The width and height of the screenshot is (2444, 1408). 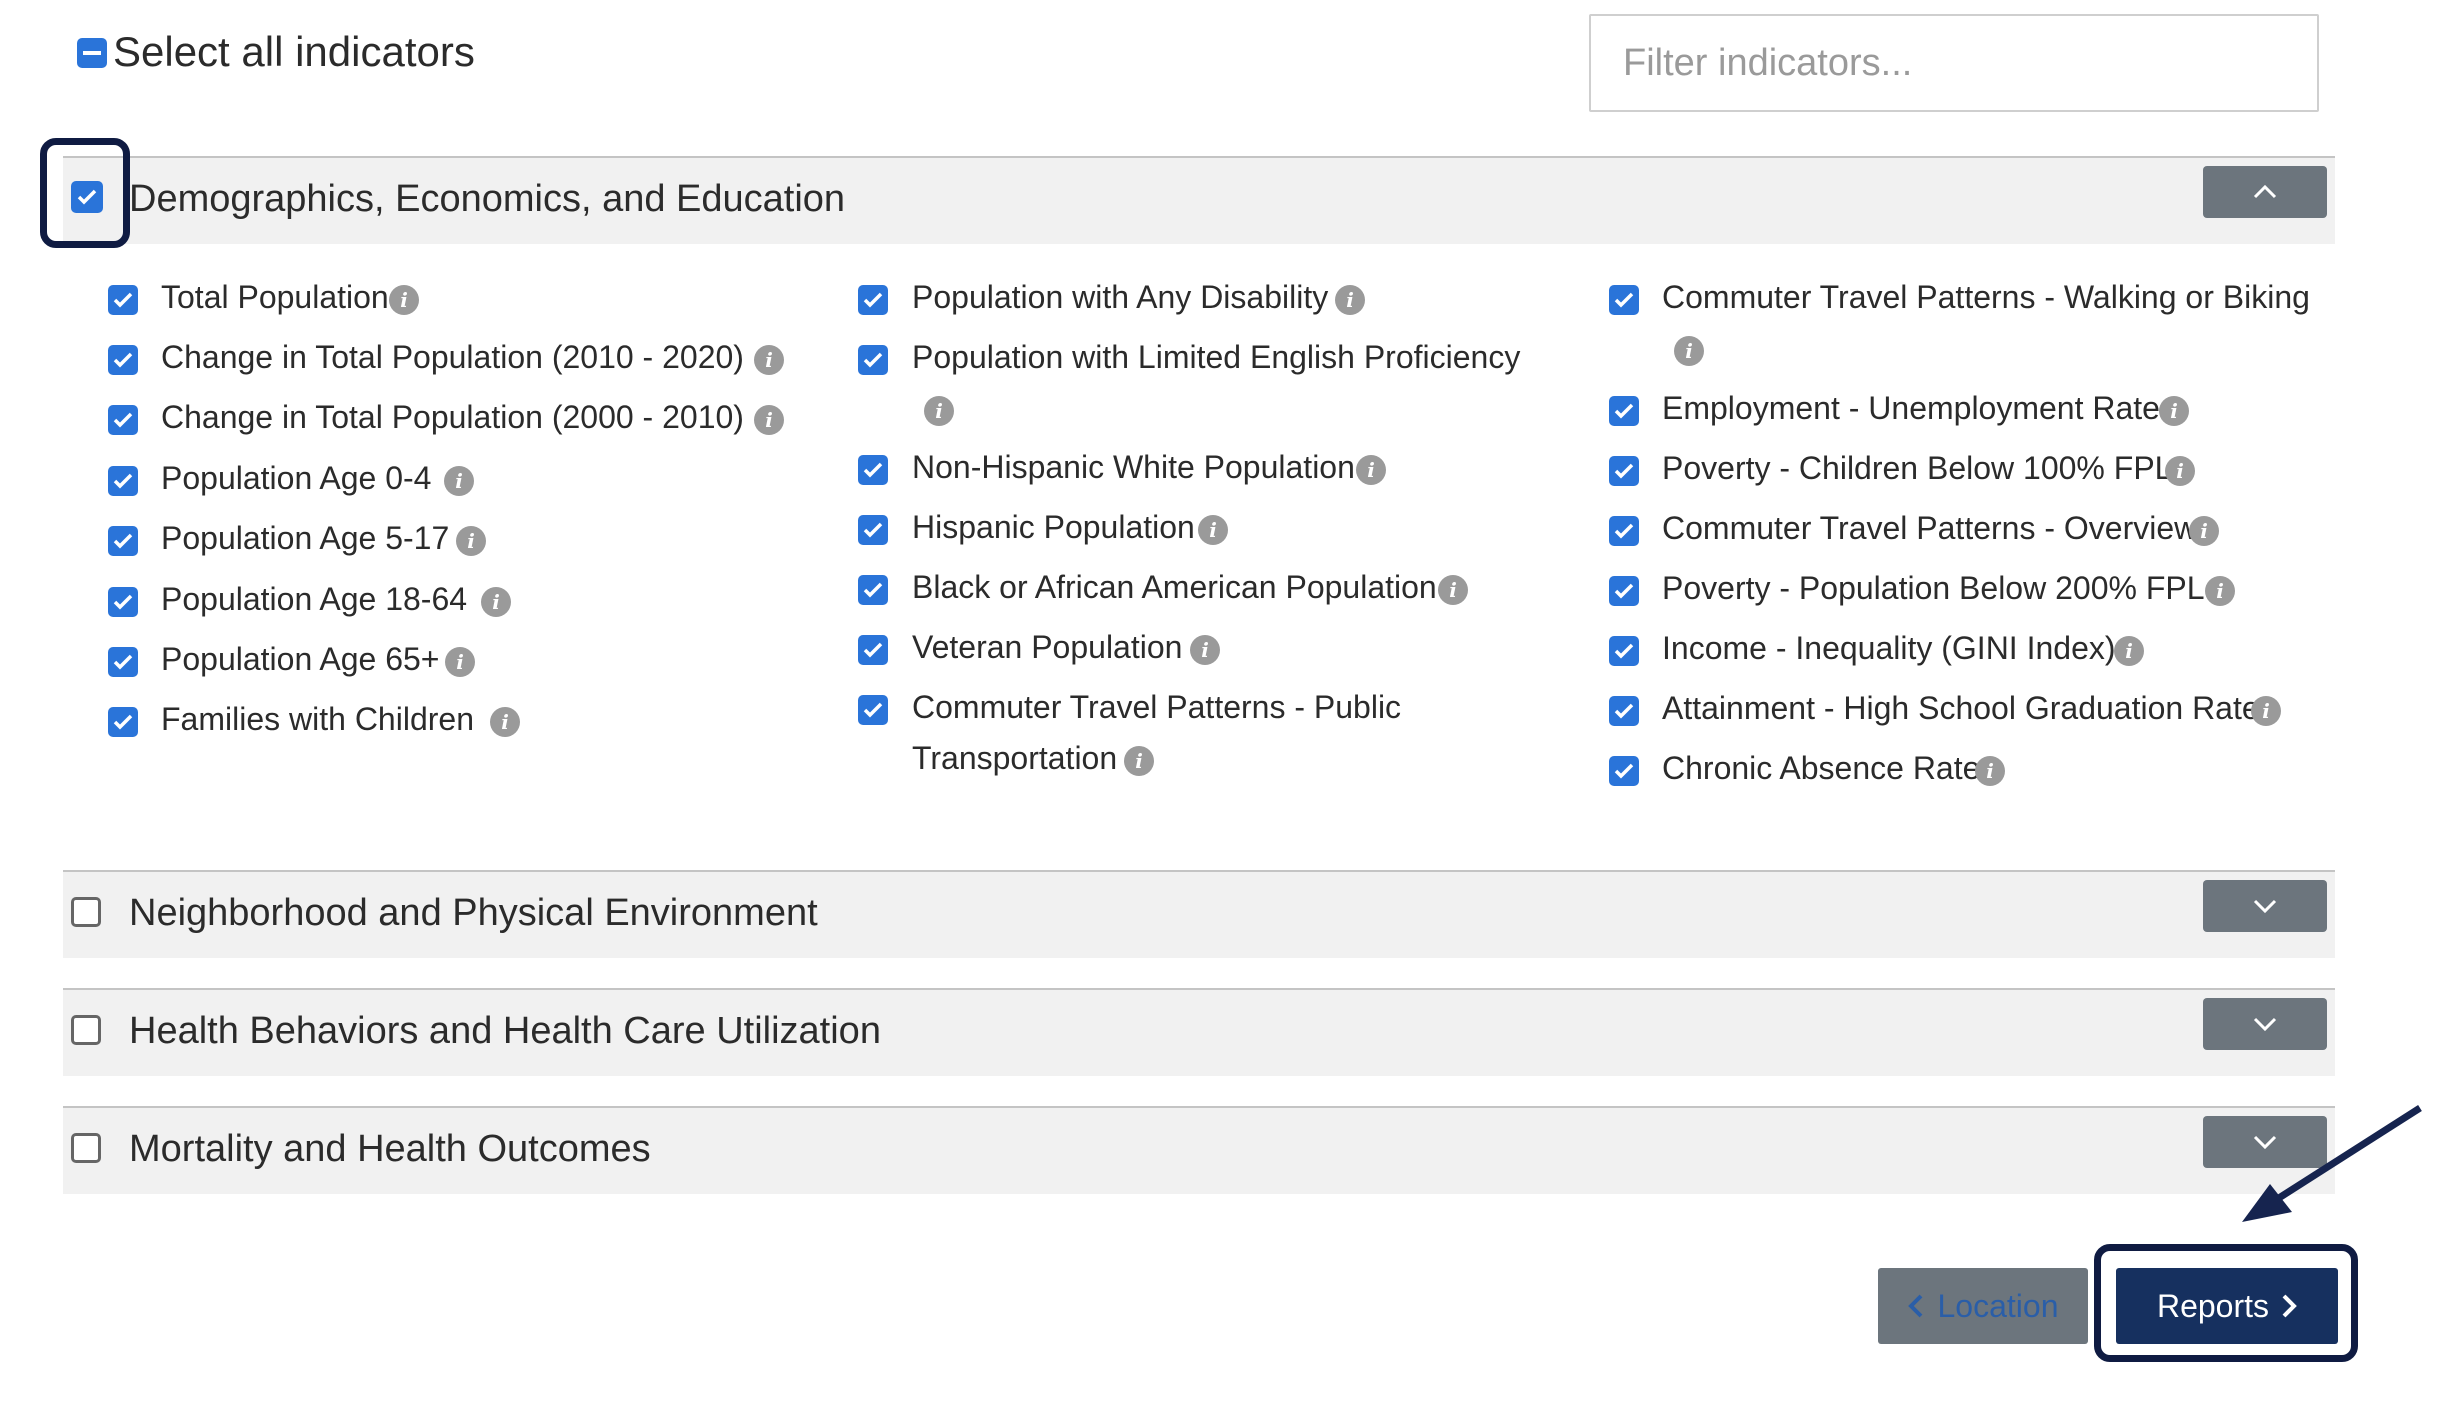 I want to click on section-checkbox-demographics, so click(x=87, y=197).